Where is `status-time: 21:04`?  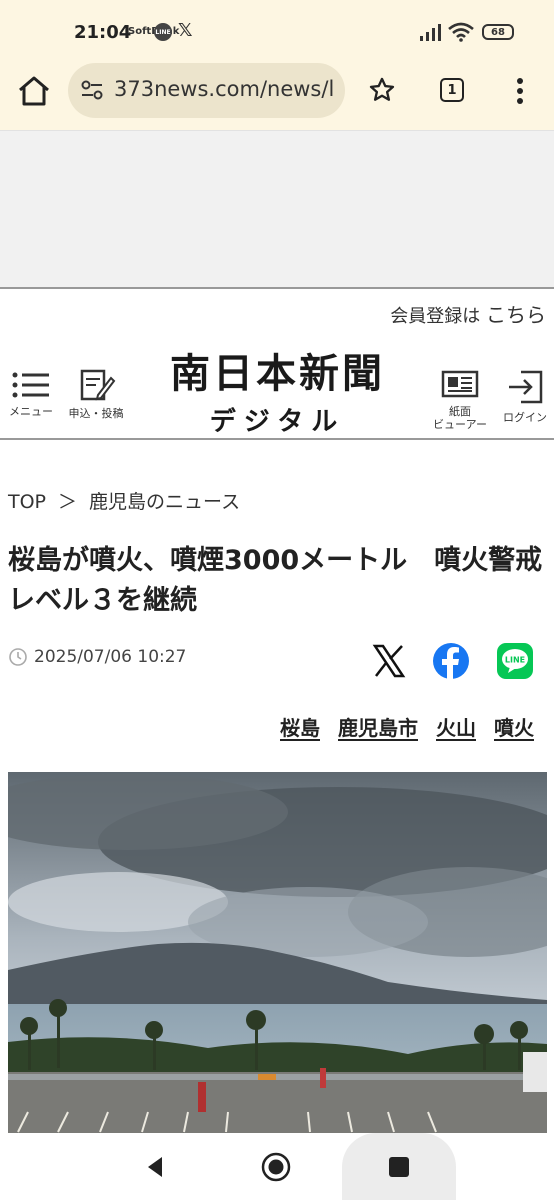 status-time: 21:04 is located at coordinates (103, 32).